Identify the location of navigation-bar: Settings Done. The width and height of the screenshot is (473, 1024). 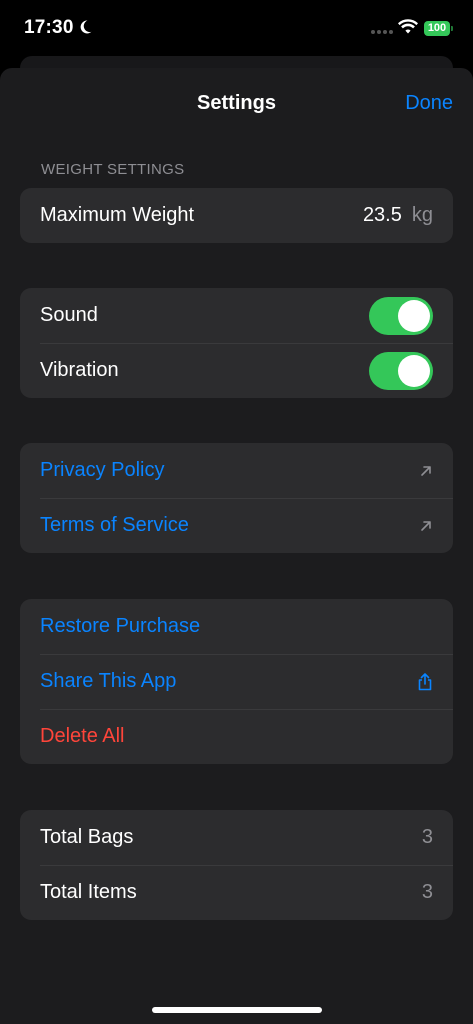
(236, 104).